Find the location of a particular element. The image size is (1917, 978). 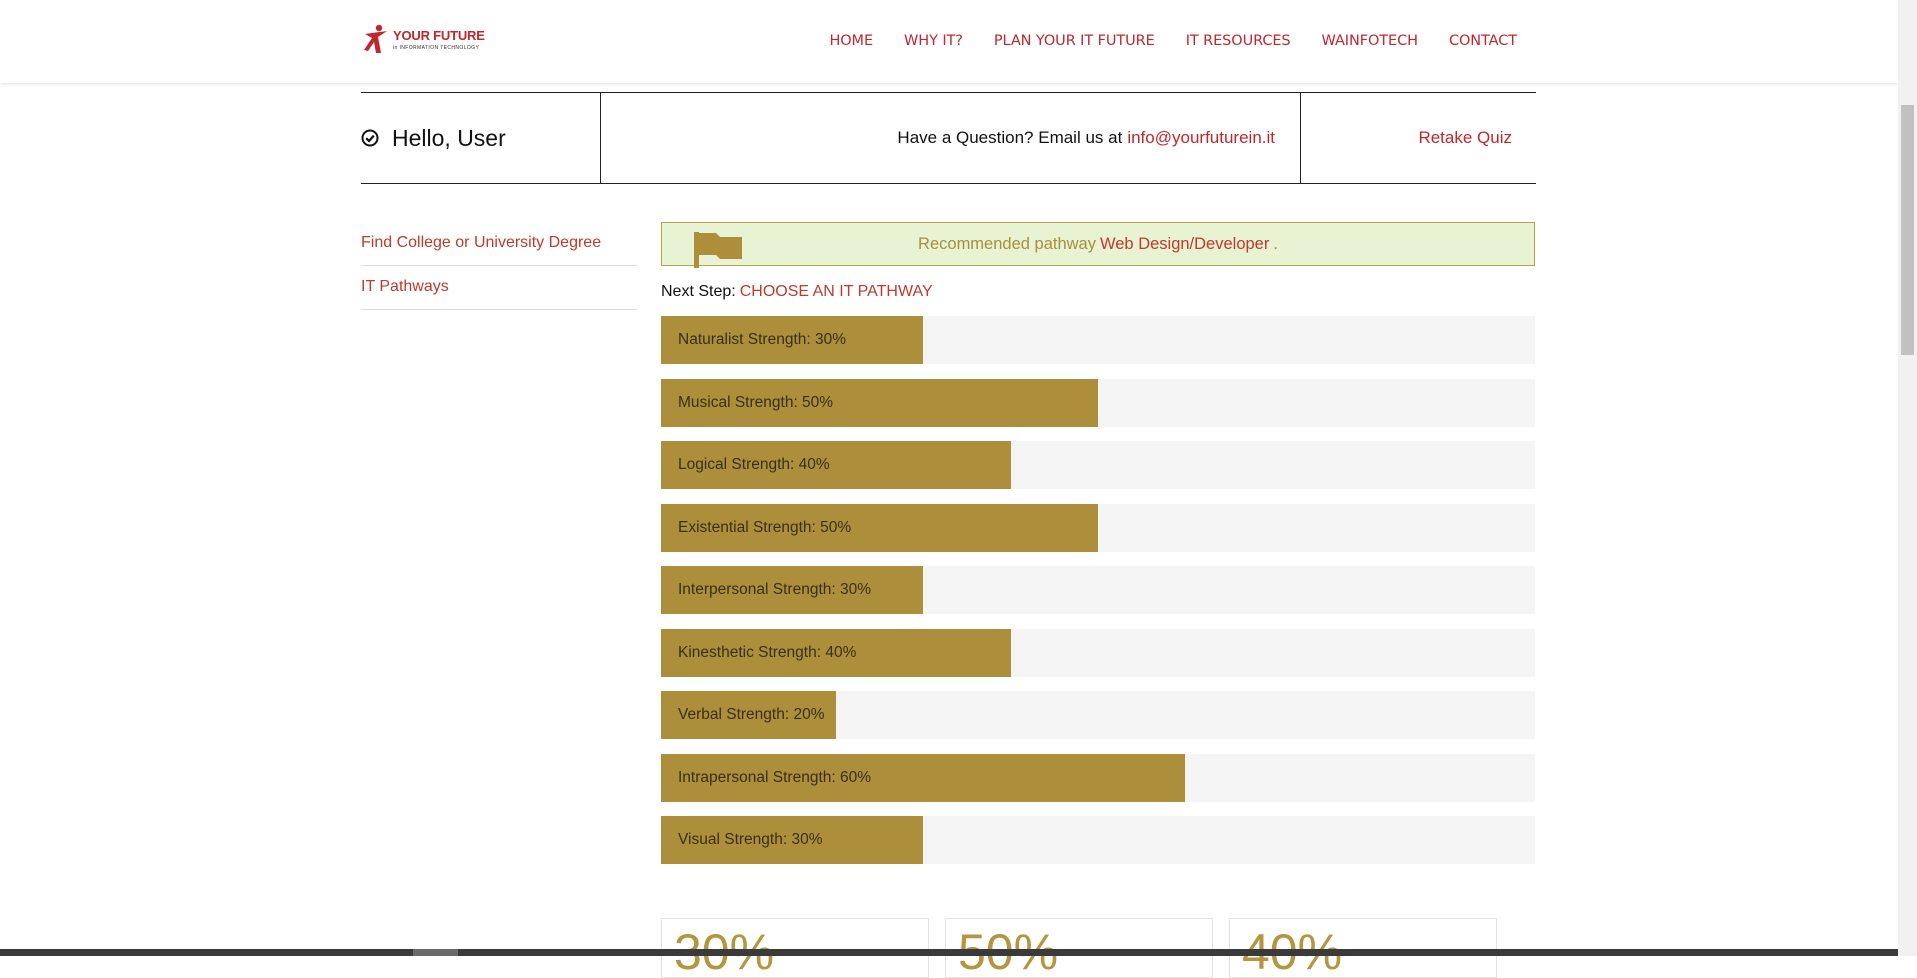

retake-quiz-link: Retake Quiz is located at coordinates (1465, 138).